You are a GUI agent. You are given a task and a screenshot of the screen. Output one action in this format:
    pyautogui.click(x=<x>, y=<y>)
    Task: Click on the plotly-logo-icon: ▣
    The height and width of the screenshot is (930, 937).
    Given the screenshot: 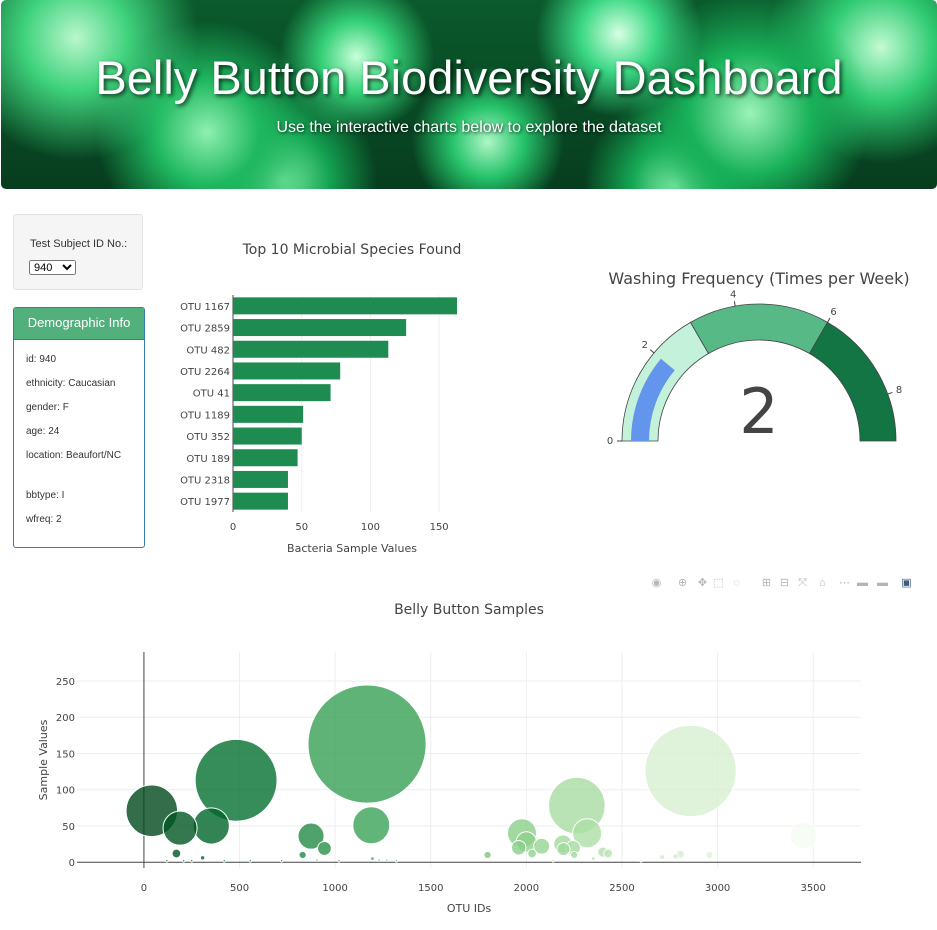 What is the action you would take?
    pyautogui.click(x=906, y=583)
    